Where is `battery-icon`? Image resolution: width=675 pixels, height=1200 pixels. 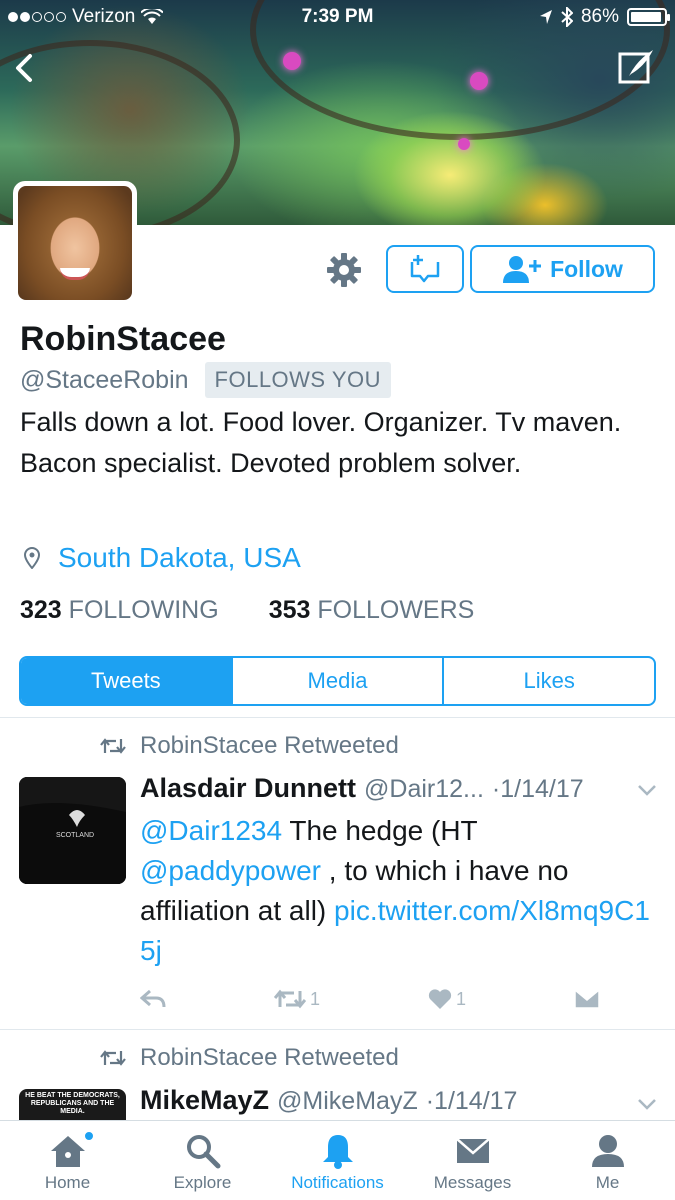
battery-icon is located at coordinates (648, 17).